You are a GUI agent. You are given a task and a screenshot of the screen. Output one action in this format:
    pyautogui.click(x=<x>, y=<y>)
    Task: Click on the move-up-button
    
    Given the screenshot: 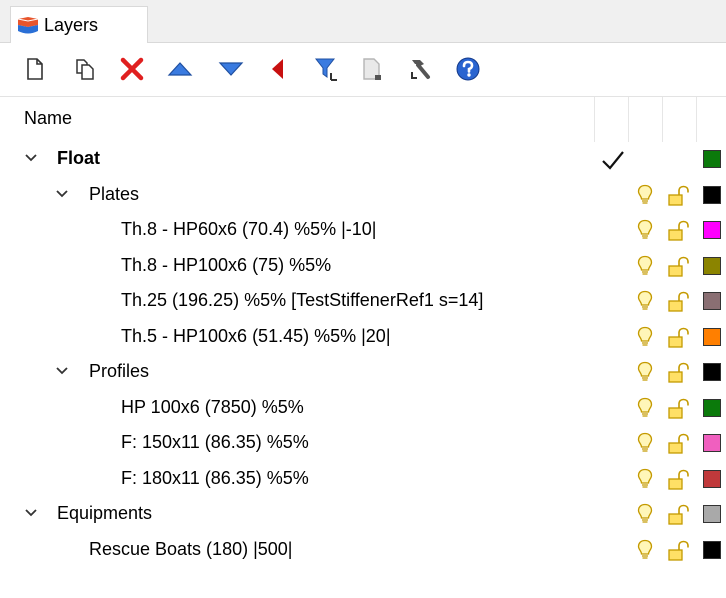 What is the action you would take?
    pyautogui.click(x=180, y=69)
    